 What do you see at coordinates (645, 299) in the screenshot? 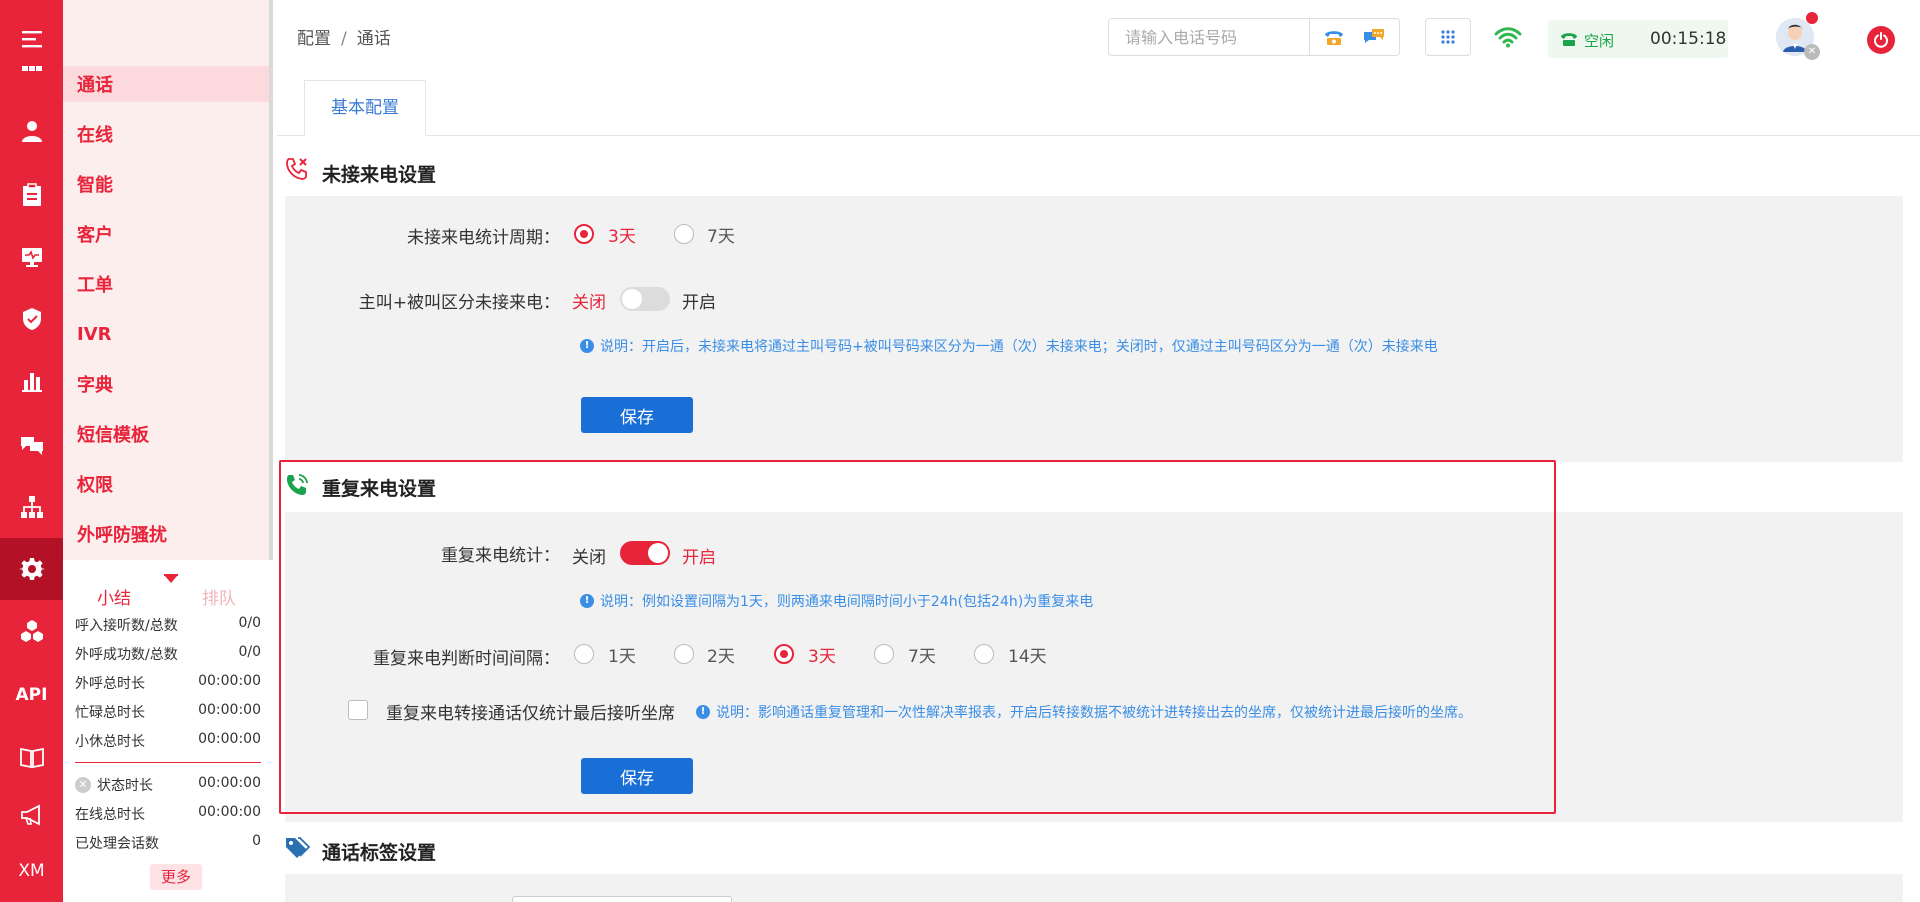
I see `distinguish-toggle` at bounding box center [645, 299].